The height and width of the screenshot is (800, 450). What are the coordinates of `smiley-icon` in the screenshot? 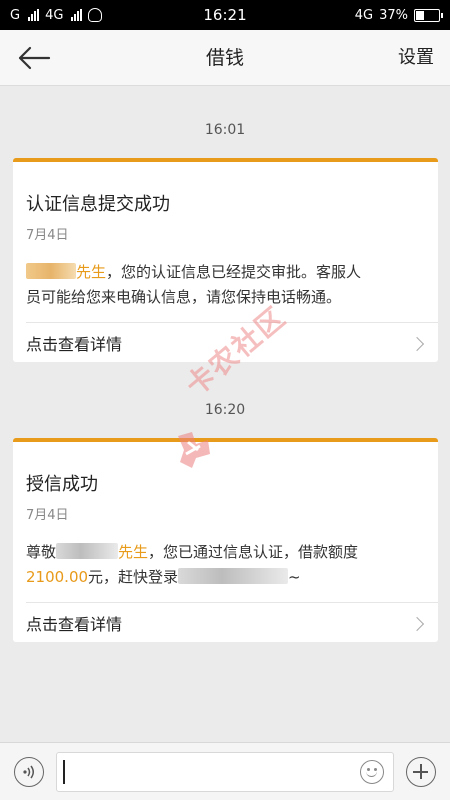 It's located at (371, 774).